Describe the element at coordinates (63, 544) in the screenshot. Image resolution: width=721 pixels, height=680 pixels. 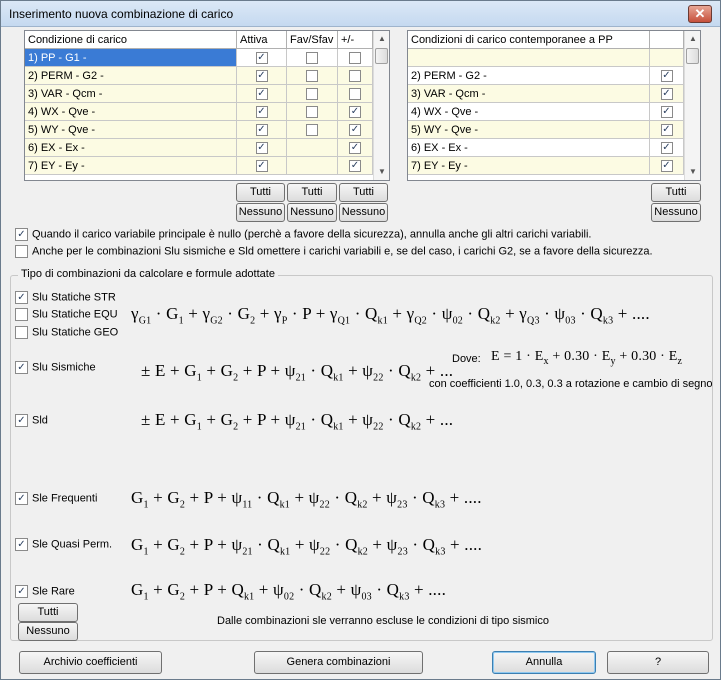
I see `sle-quasi-perm-checkbox: ✓ Sle Quasi Perm.` at that location.